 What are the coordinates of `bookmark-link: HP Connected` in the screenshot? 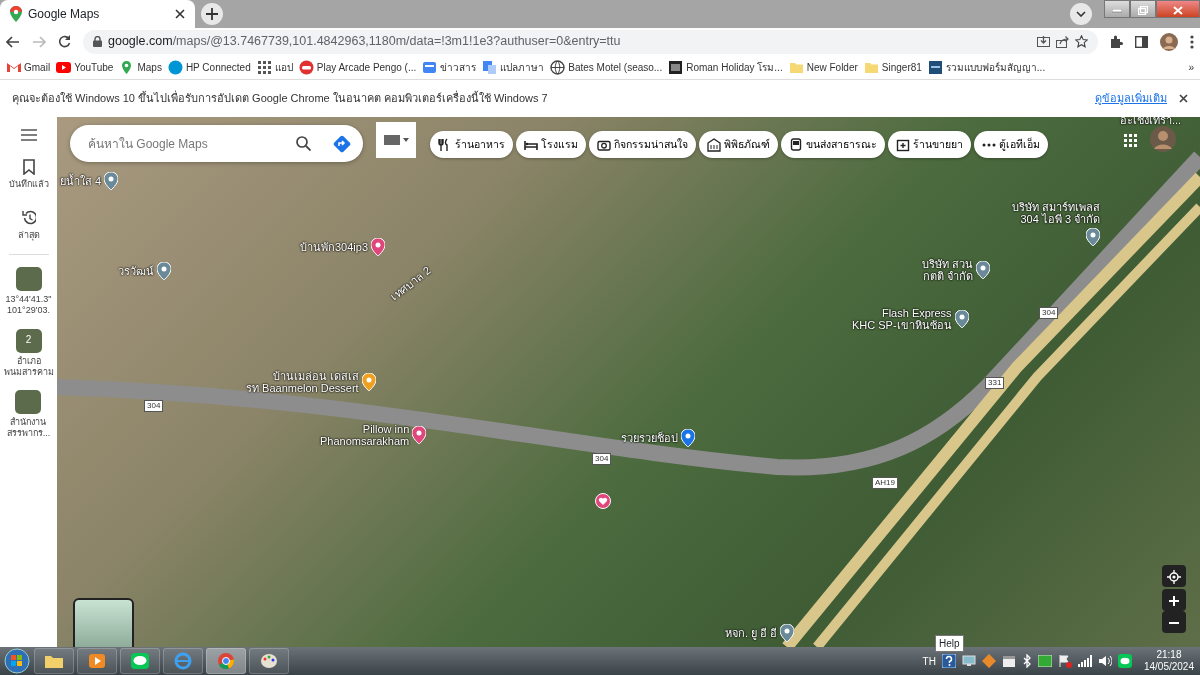 It's located at (209, 67).